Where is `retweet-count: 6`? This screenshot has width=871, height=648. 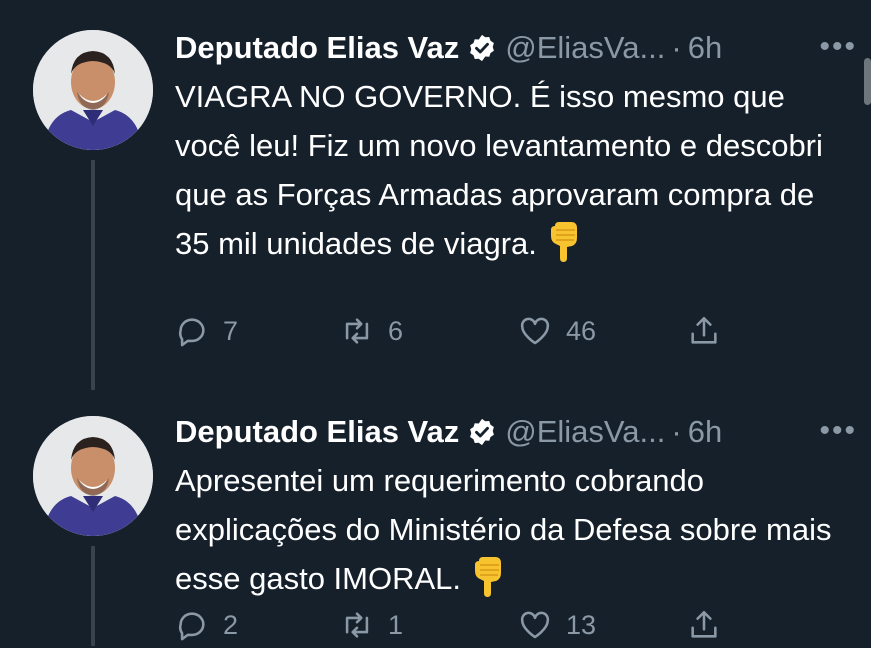 retweet-count: 6 is located at coordinates (396, 330).